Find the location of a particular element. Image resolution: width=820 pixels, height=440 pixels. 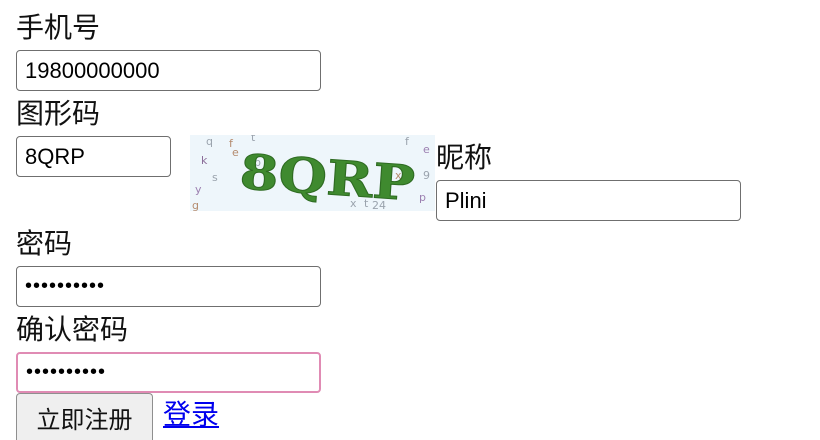

captcha-input is located at coordinates (93, 156).